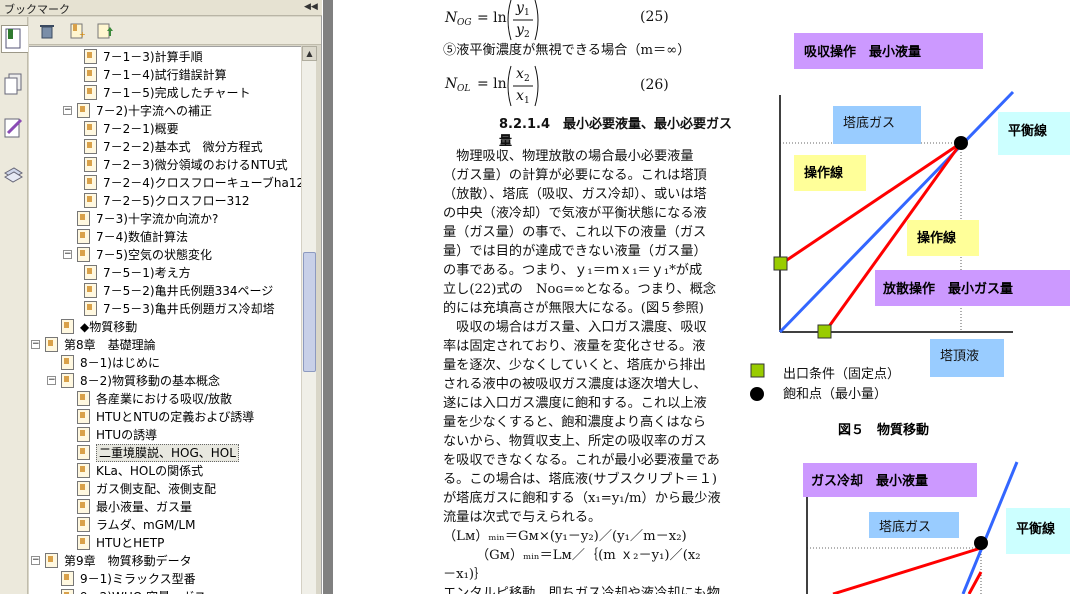 This screenshot has width=1070, height=594. Describe the element at coordinates (14, 305) in the screenshot. I see `navigation-tabs` at that location.